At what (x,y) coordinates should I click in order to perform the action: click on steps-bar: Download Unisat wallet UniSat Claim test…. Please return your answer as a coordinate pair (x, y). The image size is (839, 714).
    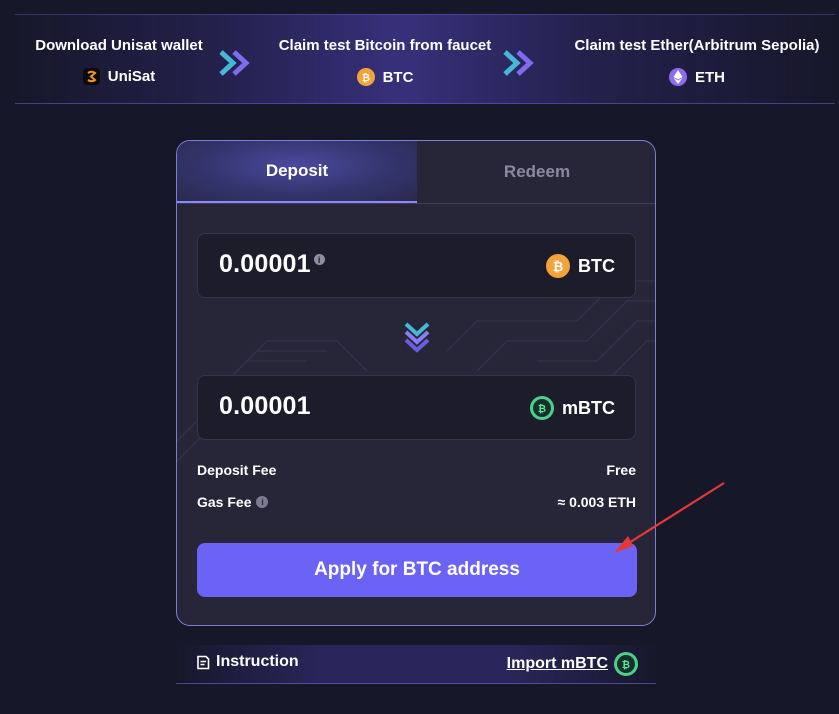
    Looking at the image, I should click on (425, 59).